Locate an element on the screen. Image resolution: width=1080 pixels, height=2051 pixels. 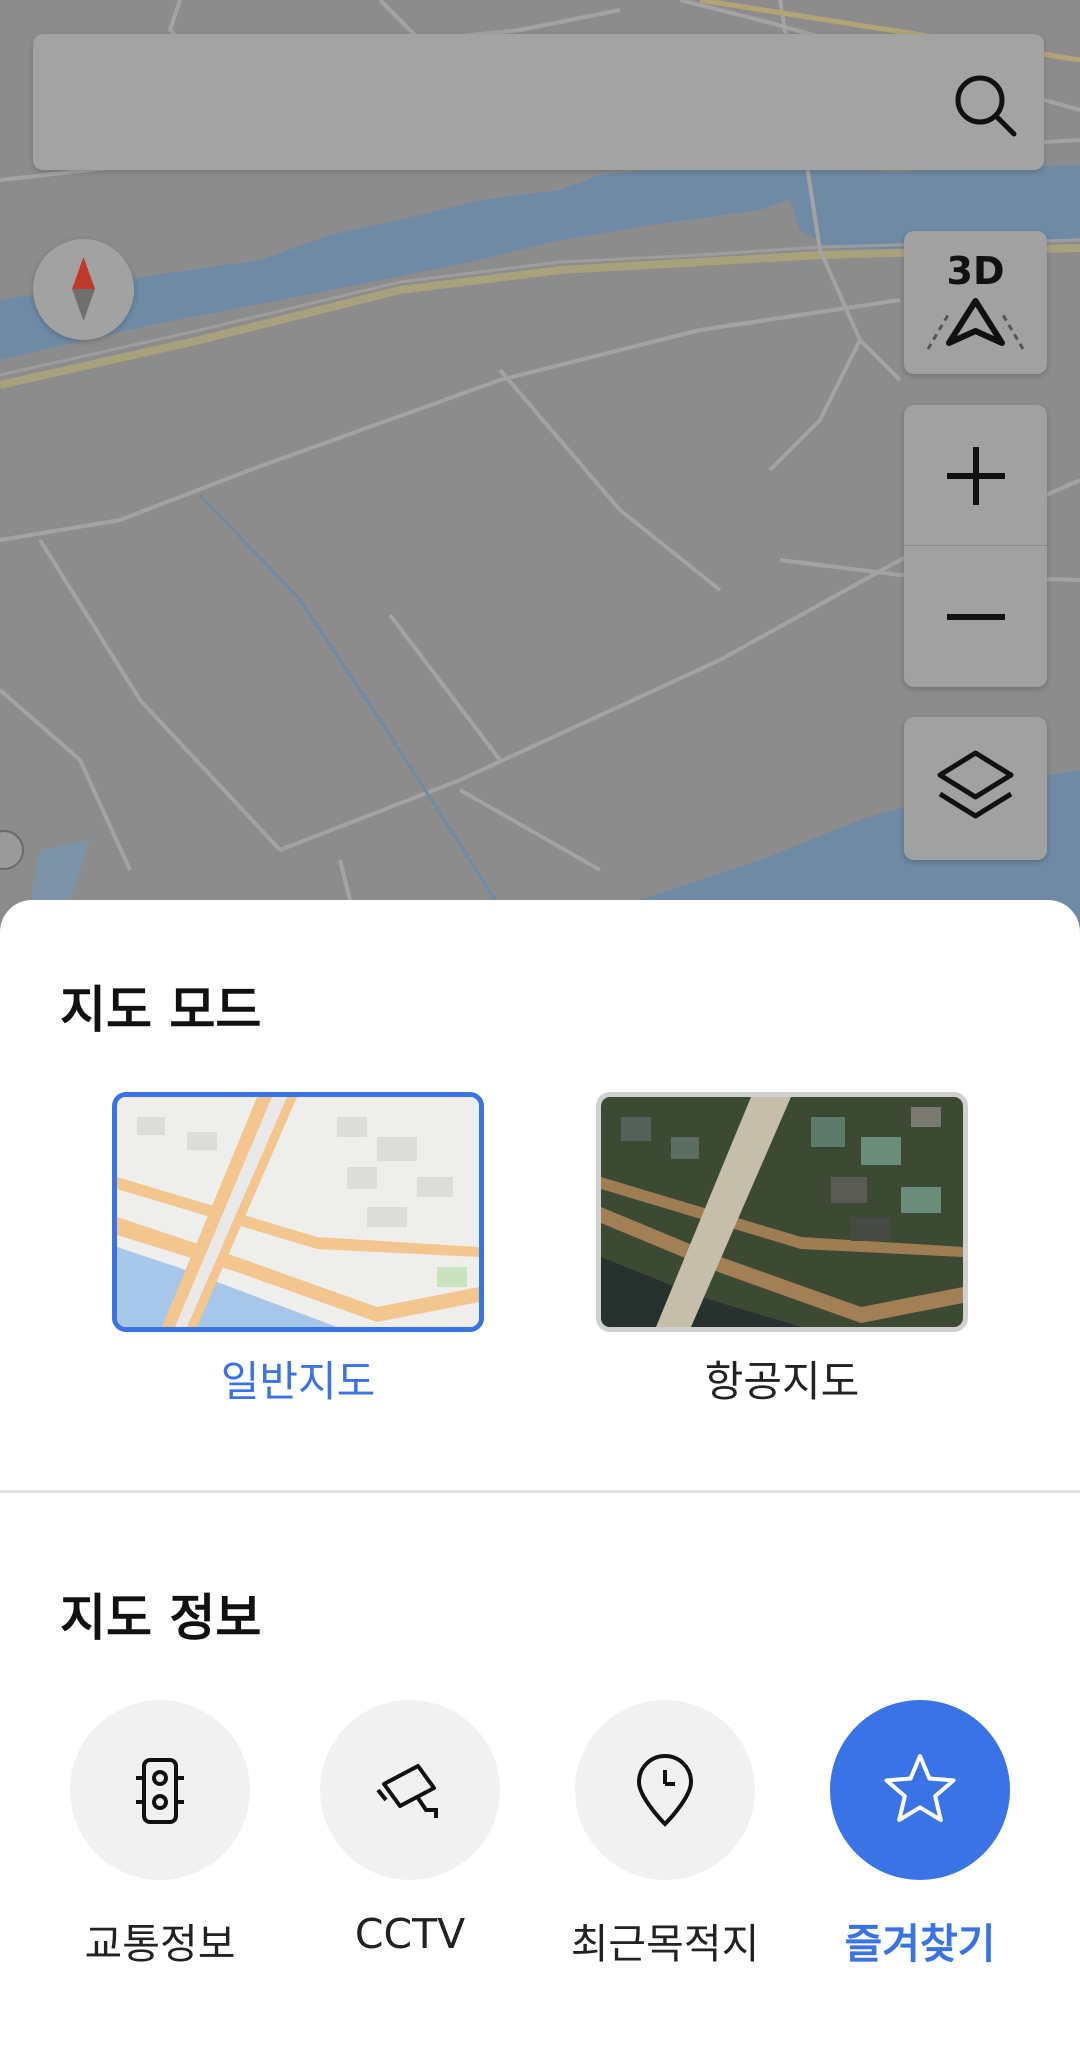
compass-button is located at coordinates (83, 289).